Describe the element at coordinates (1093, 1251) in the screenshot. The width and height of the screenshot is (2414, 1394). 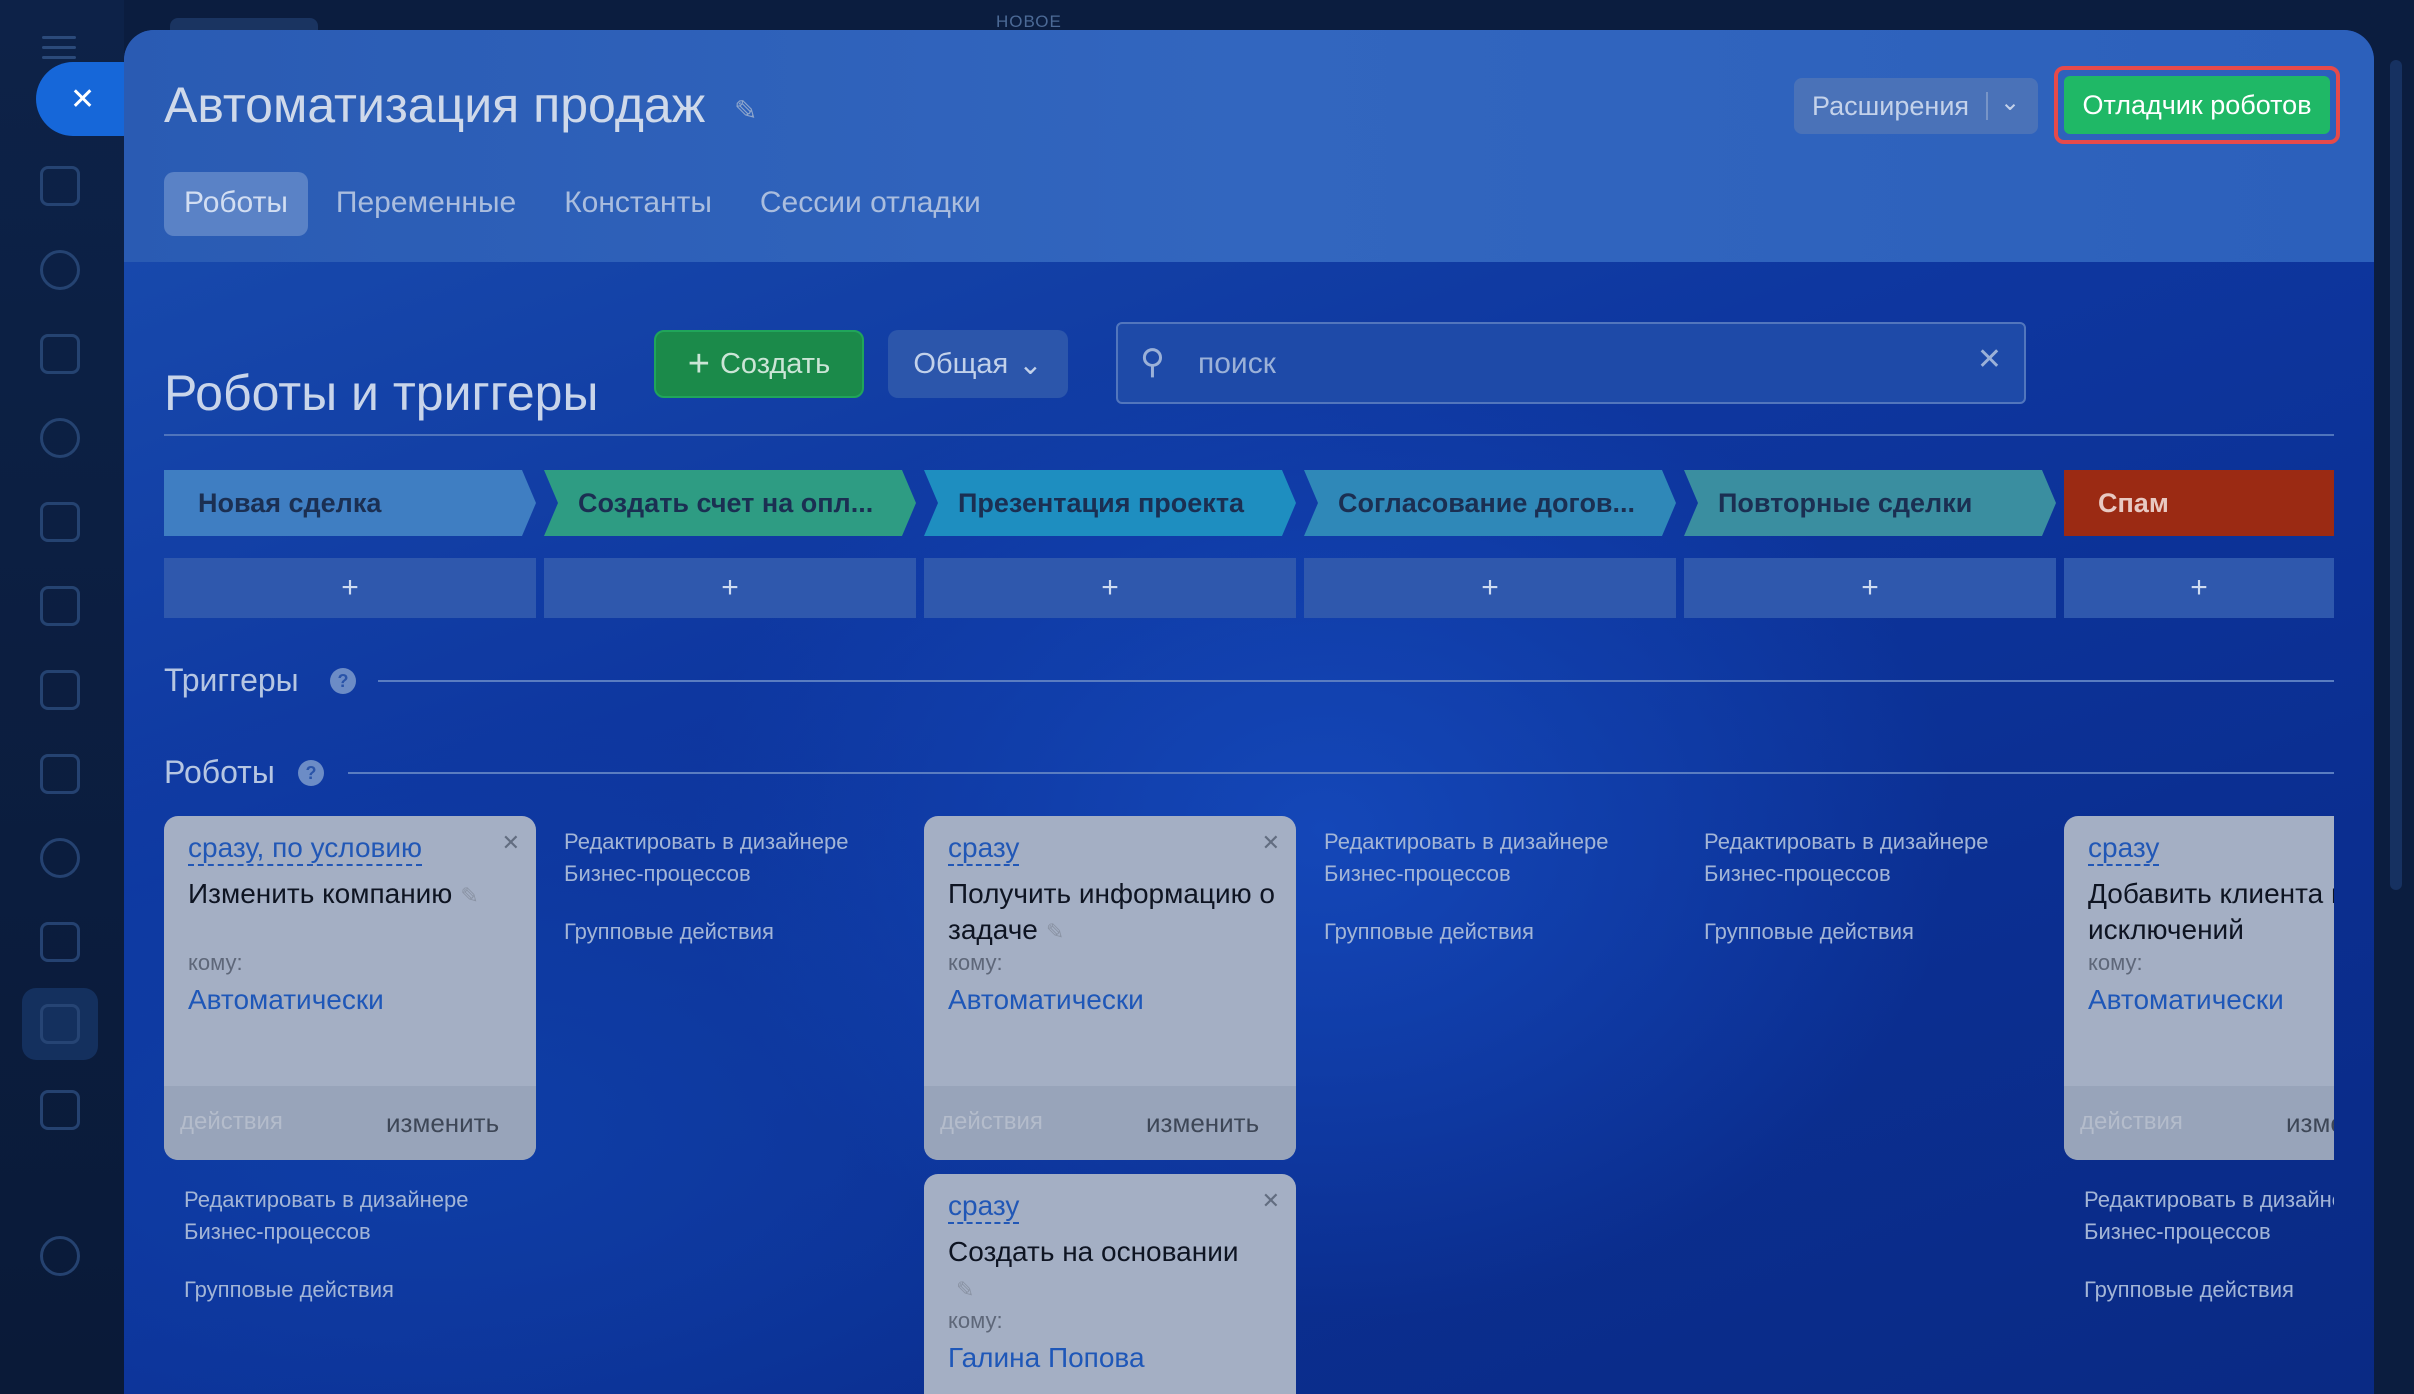
I see `robot-name-text: Создать на основании` at that location.